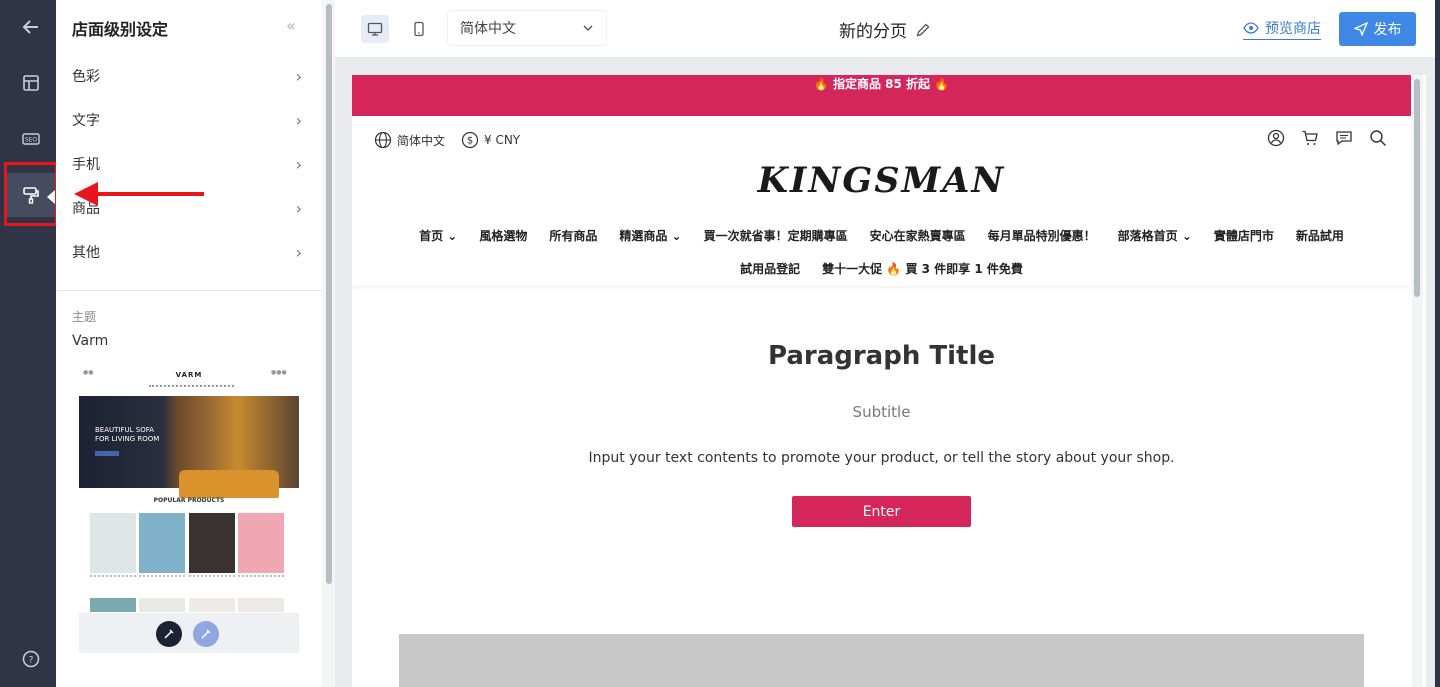 This screenshot has width=1440, height=687. I want to click on store-header-icons, so click(1327, 138).